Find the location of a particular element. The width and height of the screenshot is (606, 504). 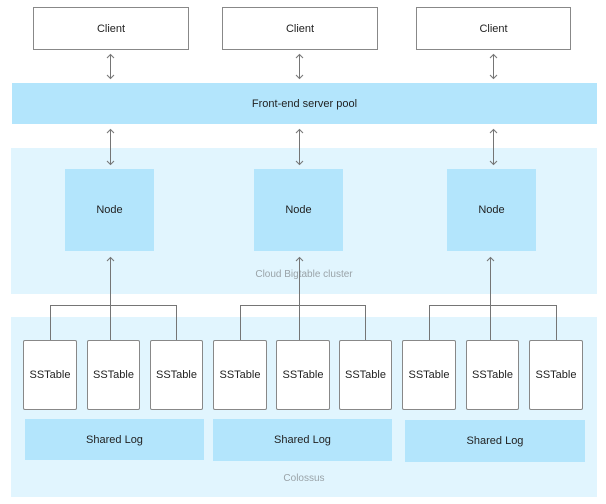

sstable-node-connectors is located at coordinates (303, 298).